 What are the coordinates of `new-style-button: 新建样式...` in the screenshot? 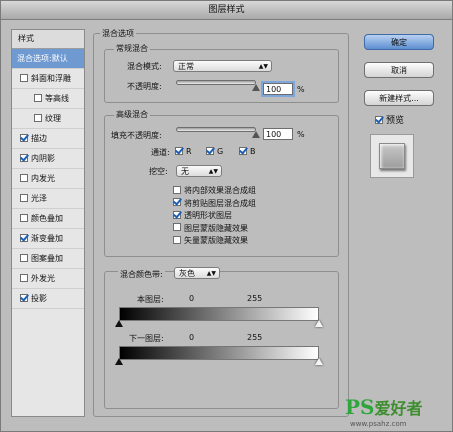 It's located at (399, 98).